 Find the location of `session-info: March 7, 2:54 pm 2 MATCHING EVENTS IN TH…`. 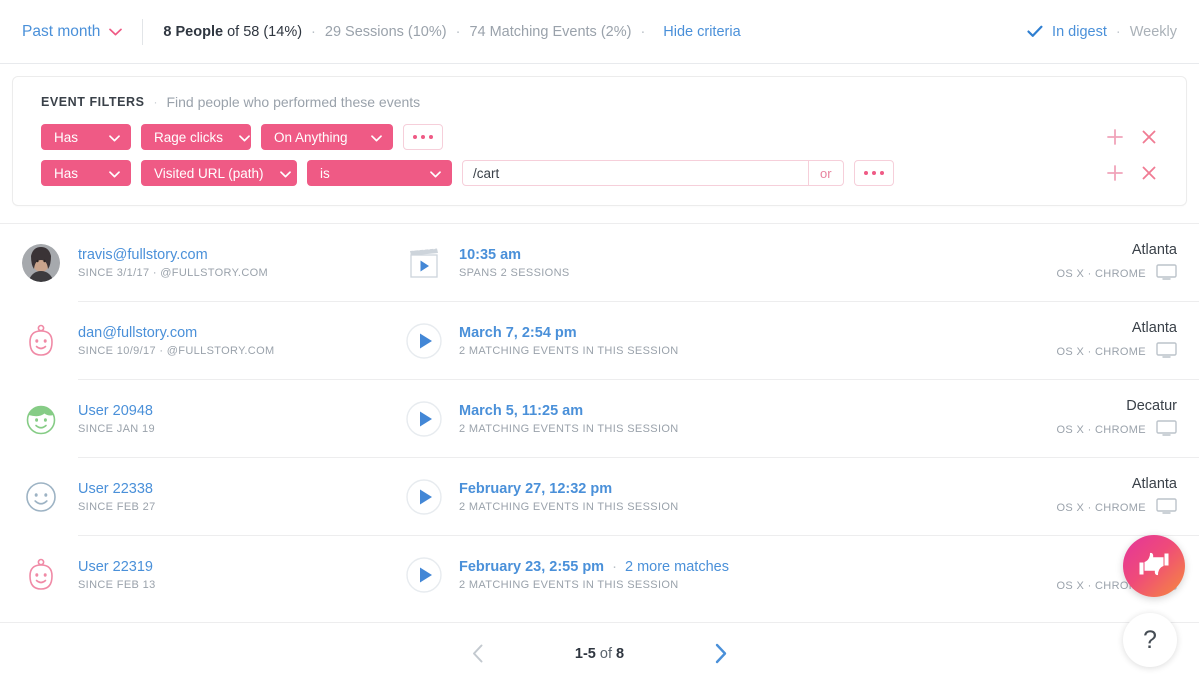

session-info: March 7, 2:54 pm 2 MATCHING EVENTS IN TH… is located at coordinates (541, 341).